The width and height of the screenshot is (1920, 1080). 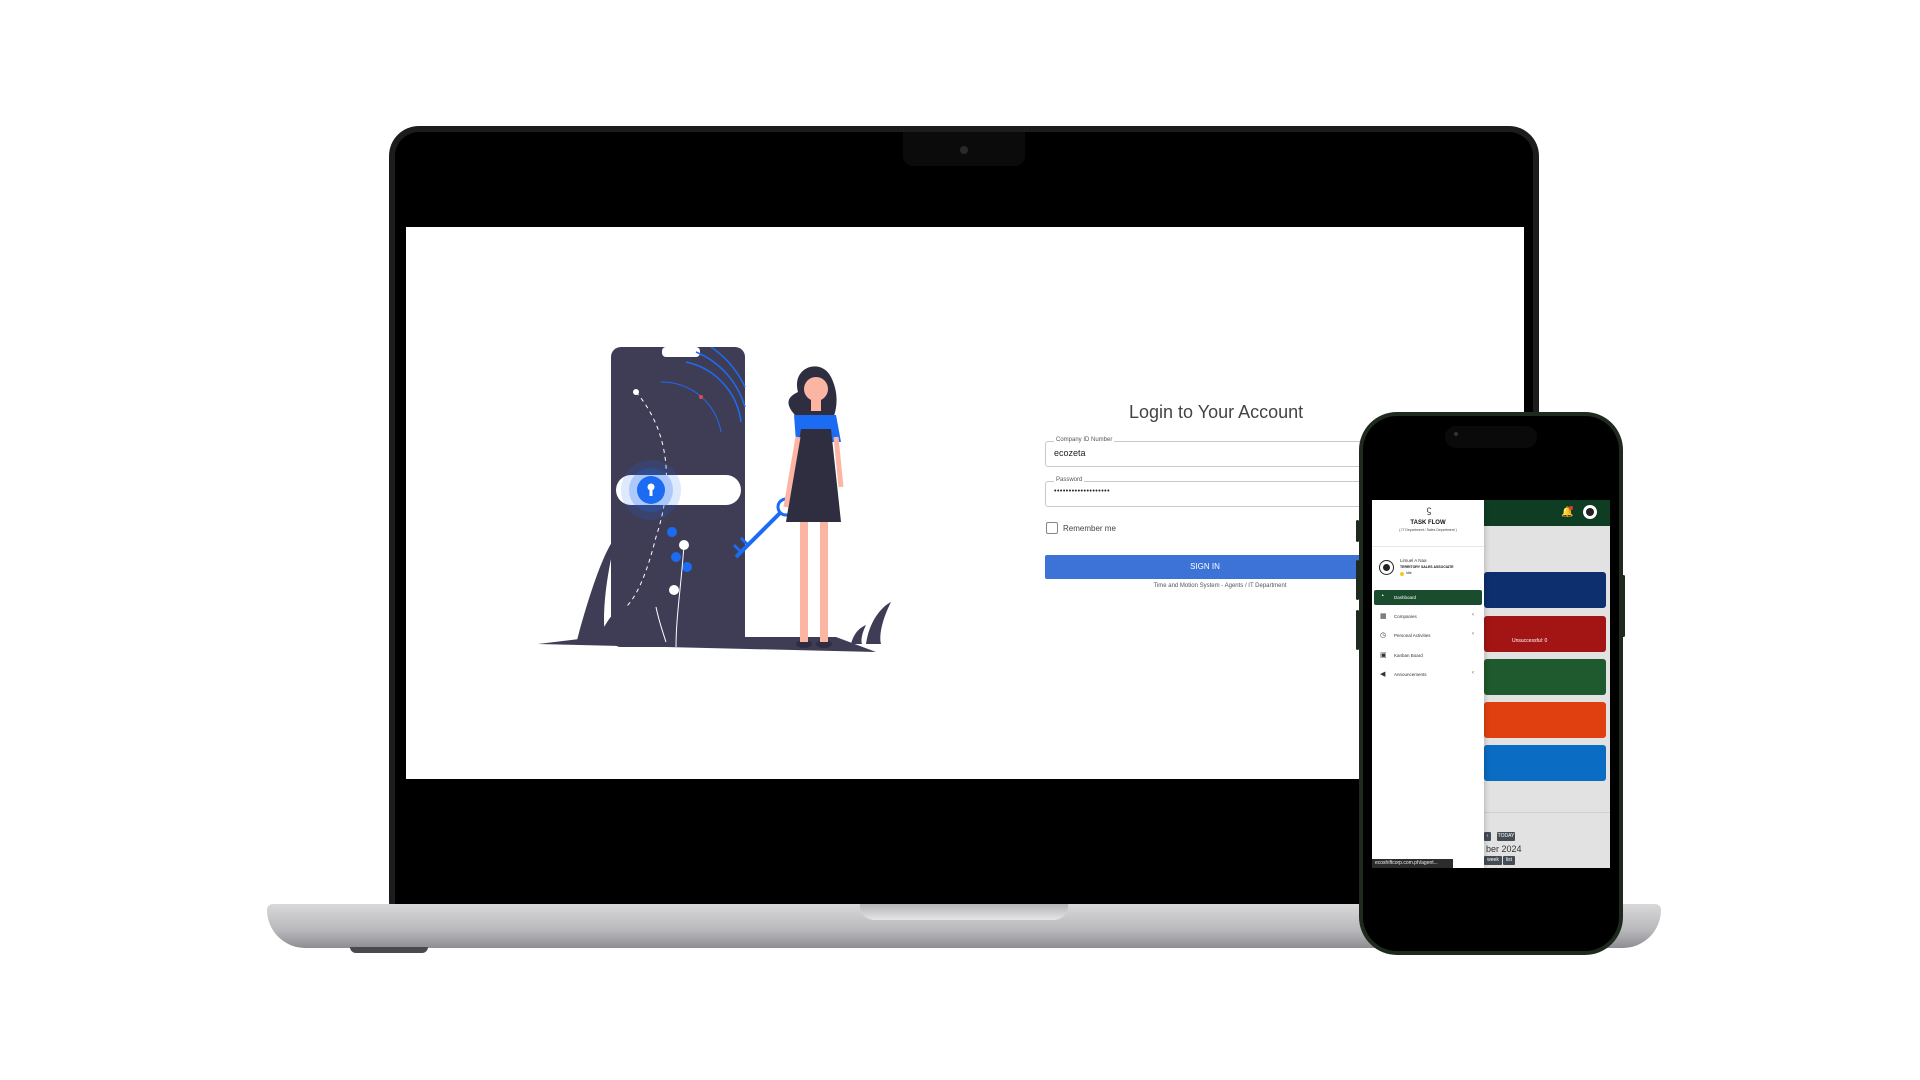 I want to click on sign-in-button: SIGN IN, so click(x=1205, y=567).